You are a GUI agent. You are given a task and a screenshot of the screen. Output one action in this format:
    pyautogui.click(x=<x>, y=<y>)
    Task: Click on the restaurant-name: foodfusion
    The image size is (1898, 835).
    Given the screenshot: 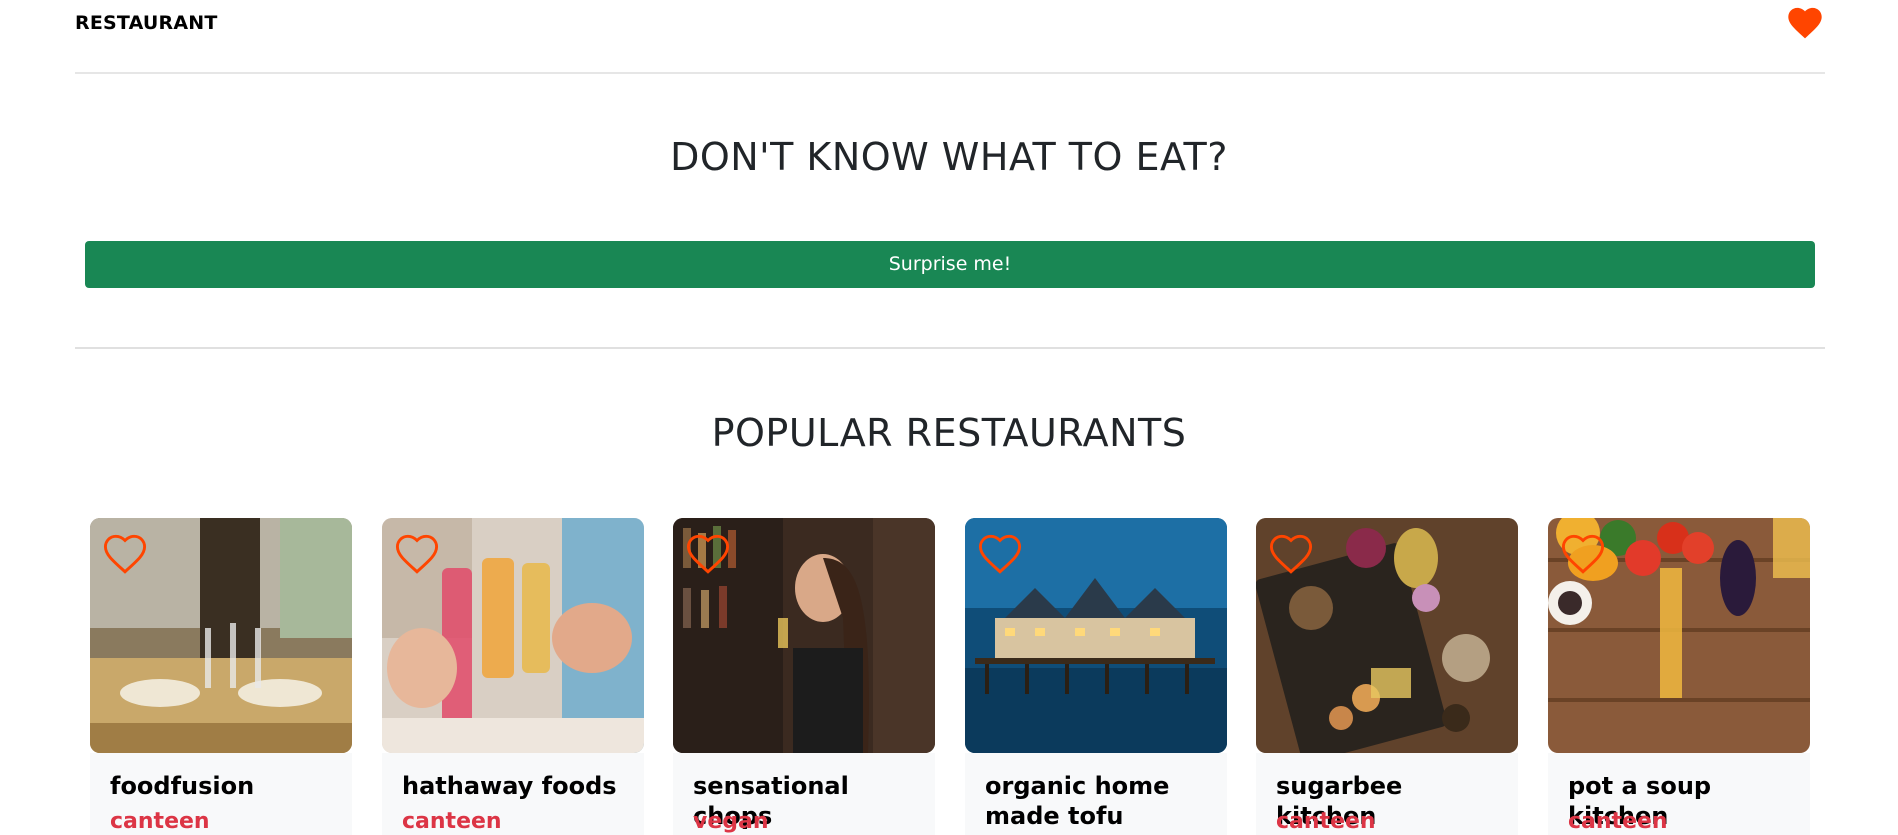 What is the action you would take?
    pyautogui.click(x=225, y=786)
    